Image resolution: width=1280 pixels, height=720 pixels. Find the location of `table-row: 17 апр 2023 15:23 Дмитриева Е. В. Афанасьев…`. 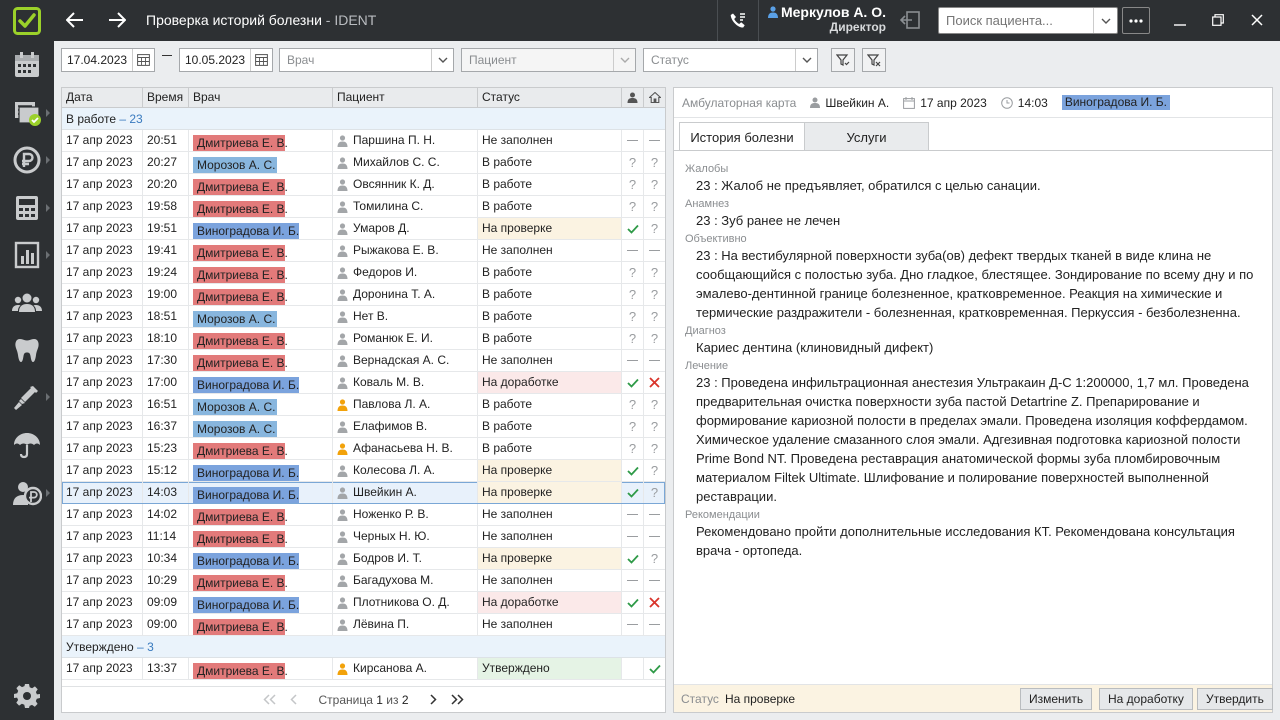

table-row: 17 апр 2023 15:23 Дмитриева Е. В. Афанасьев… is located at coordinates (363, 449).